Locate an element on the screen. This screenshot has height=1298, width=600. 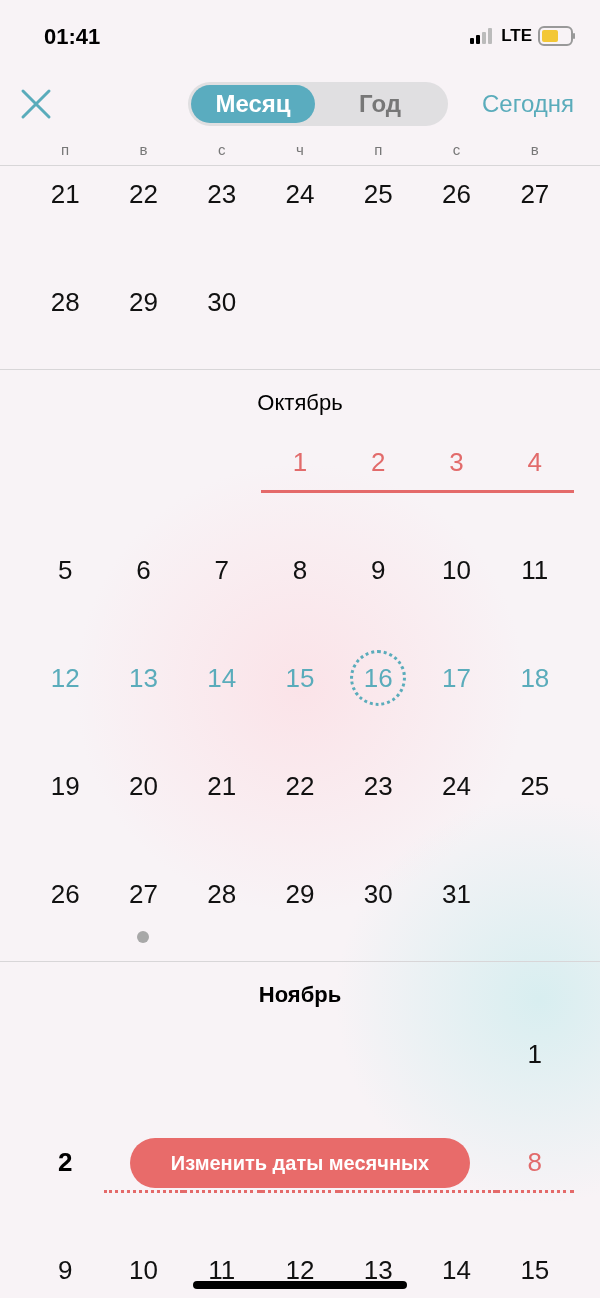
close-icon is located at coordinates (36, 104).